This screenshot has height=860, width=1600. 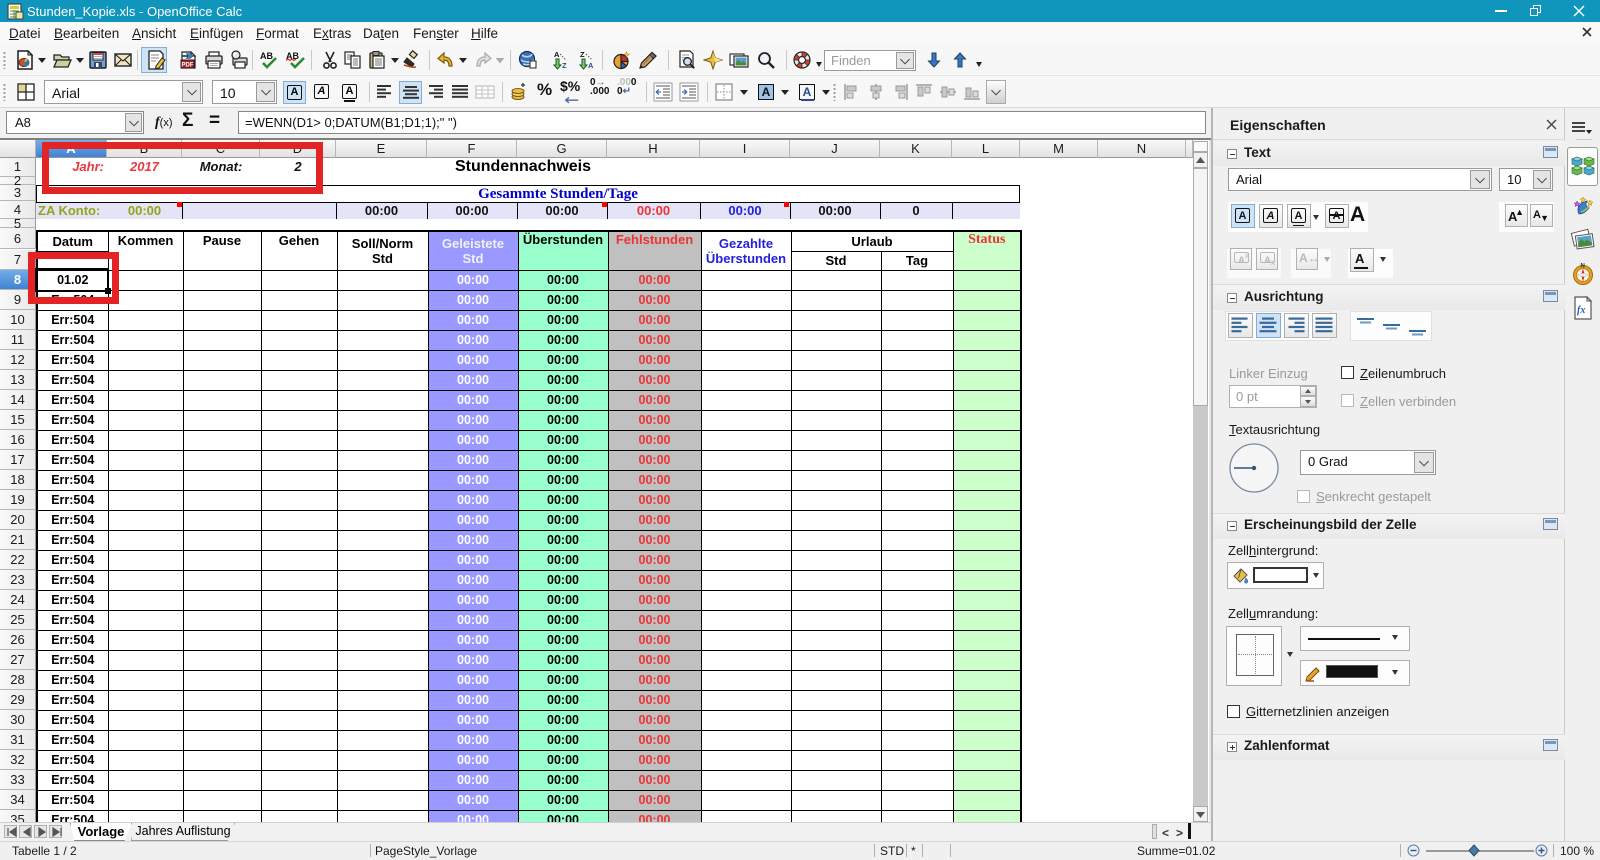 What do you see at coordinates (1583, 267) in the screenshot?
I see `svg-text: N` at bounding box center [1583, 267].